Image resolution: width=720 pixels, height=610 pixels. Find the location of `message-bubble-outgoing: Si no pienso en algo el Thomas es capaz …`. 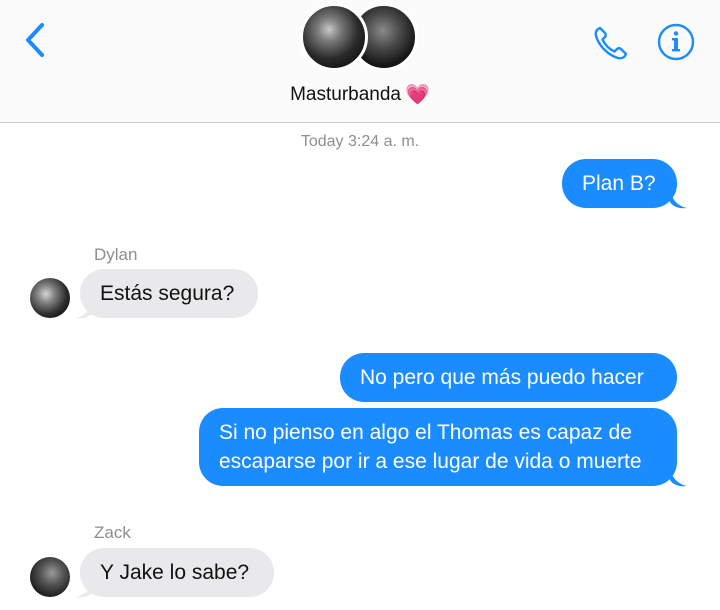

message-bubble-outgoing: Si no pienso en algo el Thomas es capaz … is located at coordinates (438, 447).